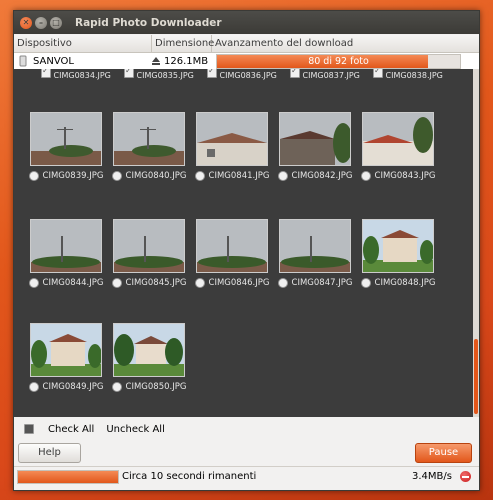 The image size is (493, 500). I want to click on thumbnail-filename: CIMG0841.JPG, so click(239, 176).